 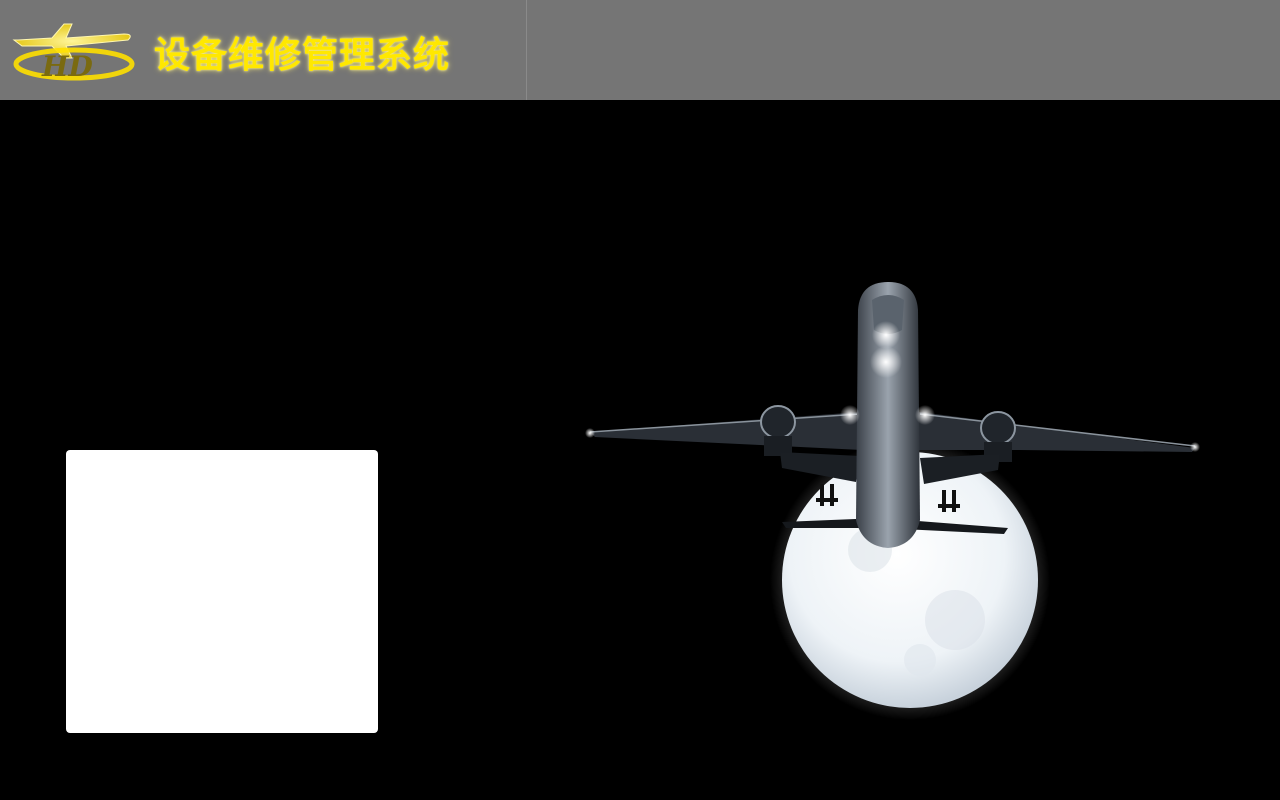 What do you see at coordinates (302, 55) in the screenshot?
I see `app-title: 设备维修管理系统` at bounding box center [302, 55].